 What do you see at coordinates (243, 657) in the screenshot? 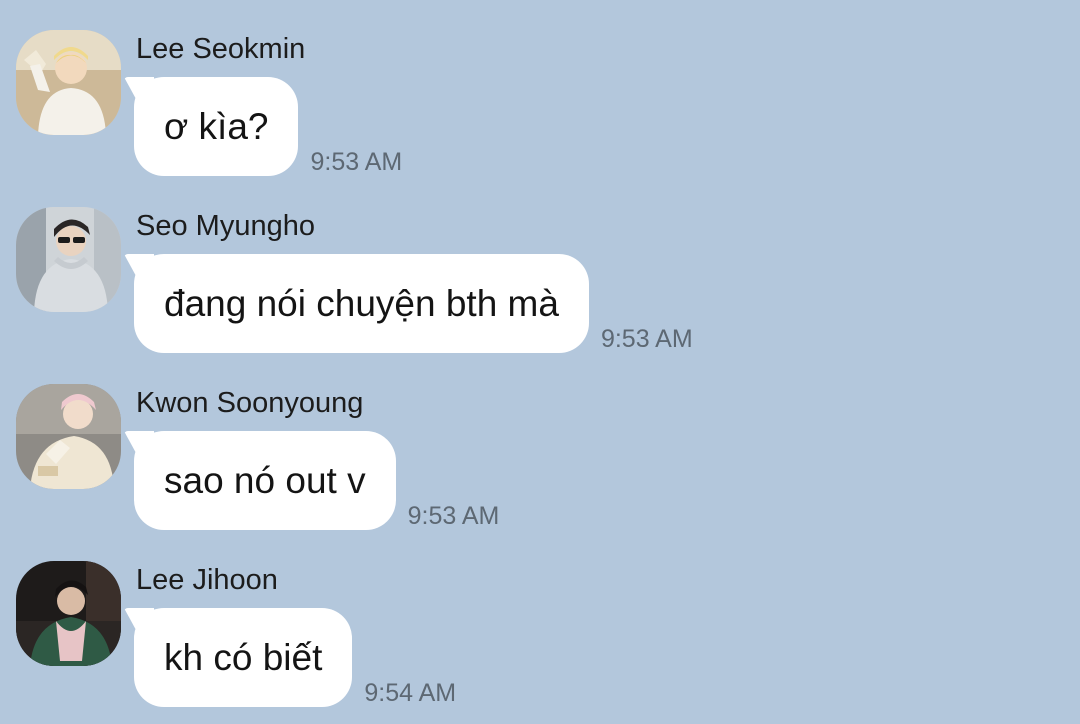
I see `message-bubble: kh có biết` at bounding box center [243, 657].